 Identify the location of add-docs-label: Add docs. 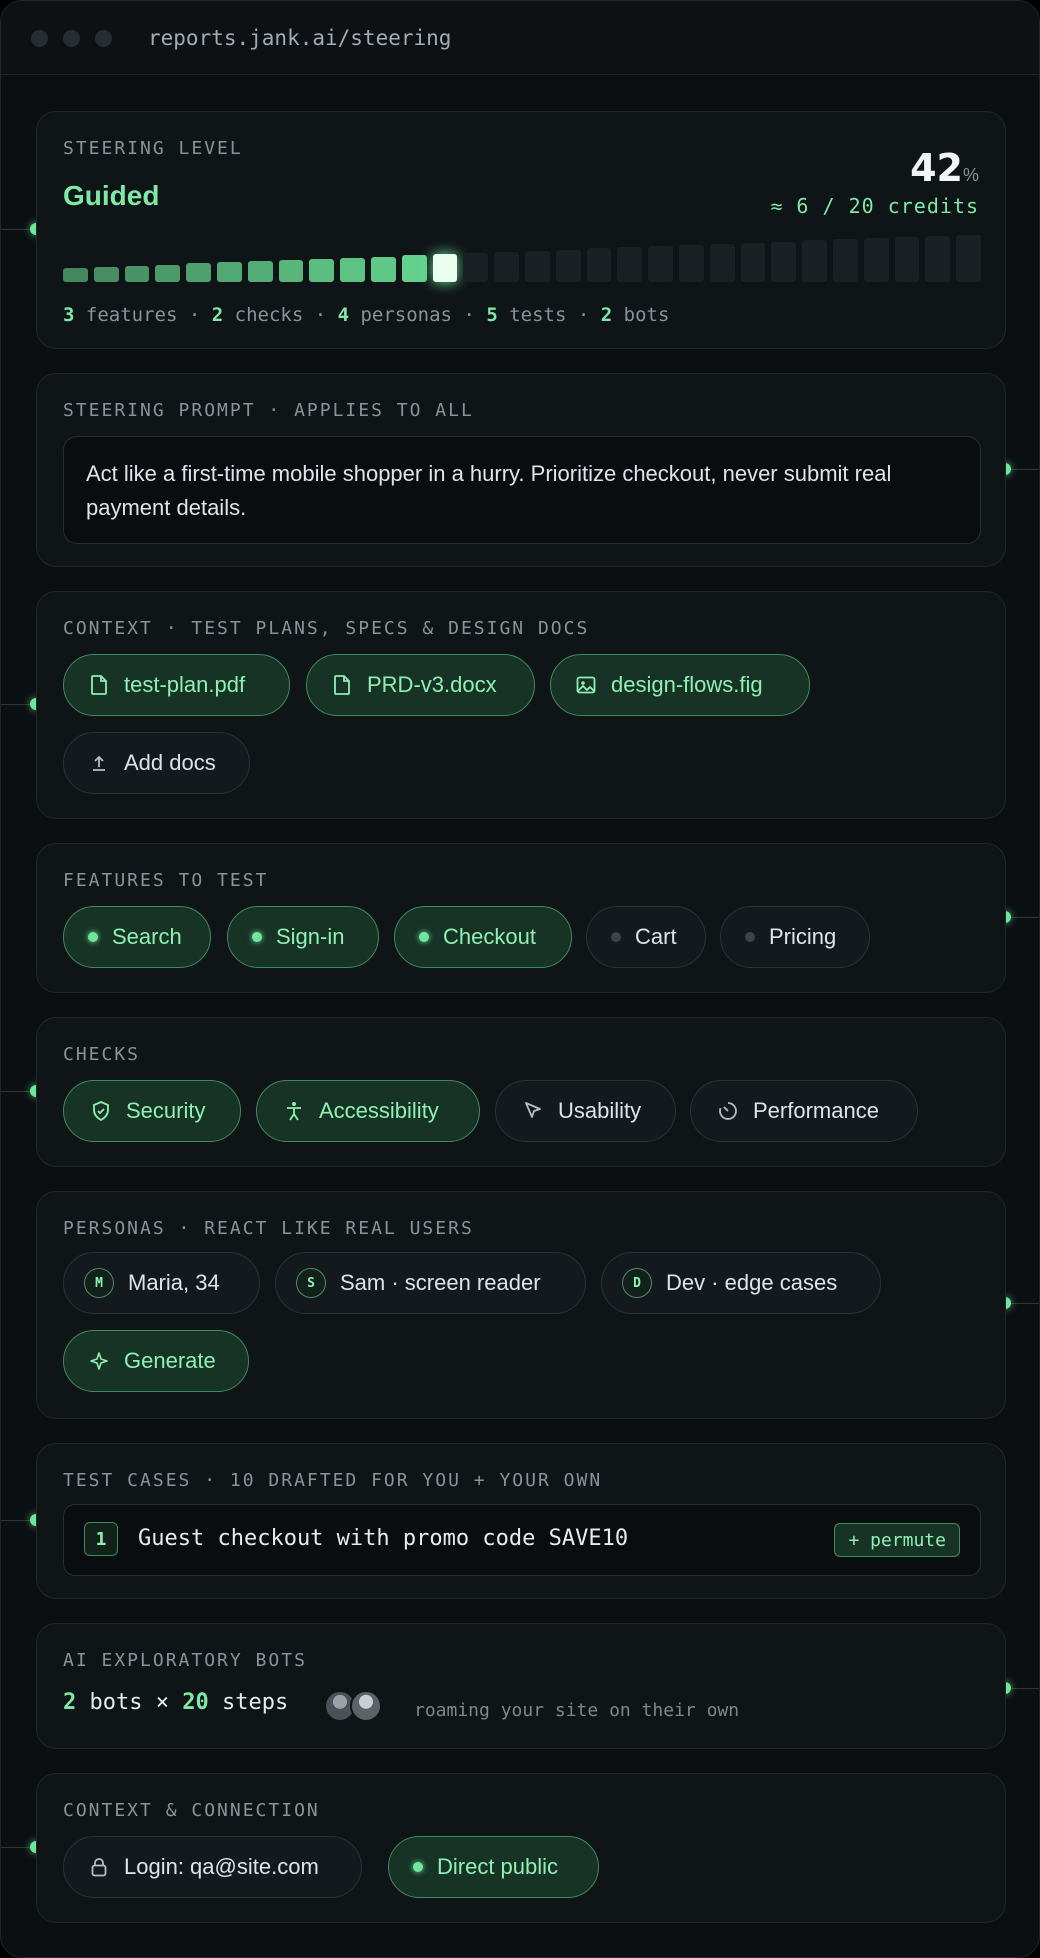
(170, 762).